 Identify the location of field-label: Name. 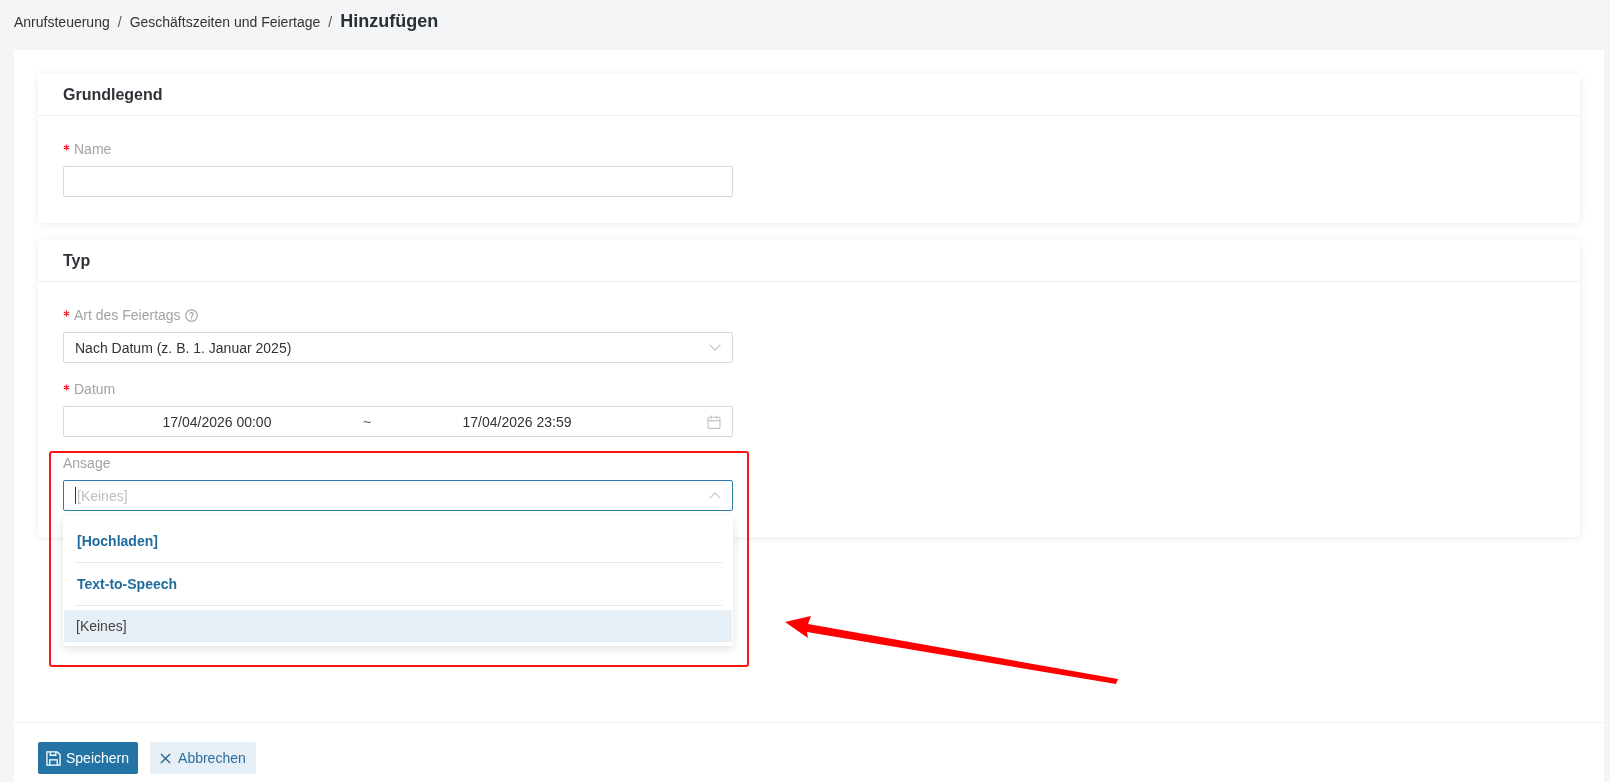
(93, 149).